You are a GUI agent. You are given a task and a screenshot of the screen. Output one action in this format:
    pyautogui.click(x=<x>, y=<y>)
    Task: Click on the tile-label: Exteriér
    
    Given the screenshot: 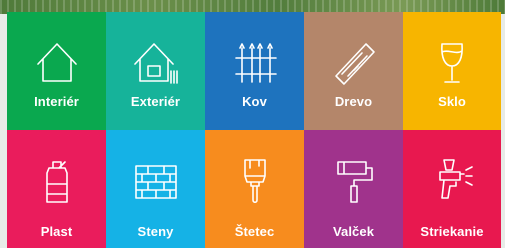 What is the action you would take?
    pyautogui.click(x=155, y=101)
    